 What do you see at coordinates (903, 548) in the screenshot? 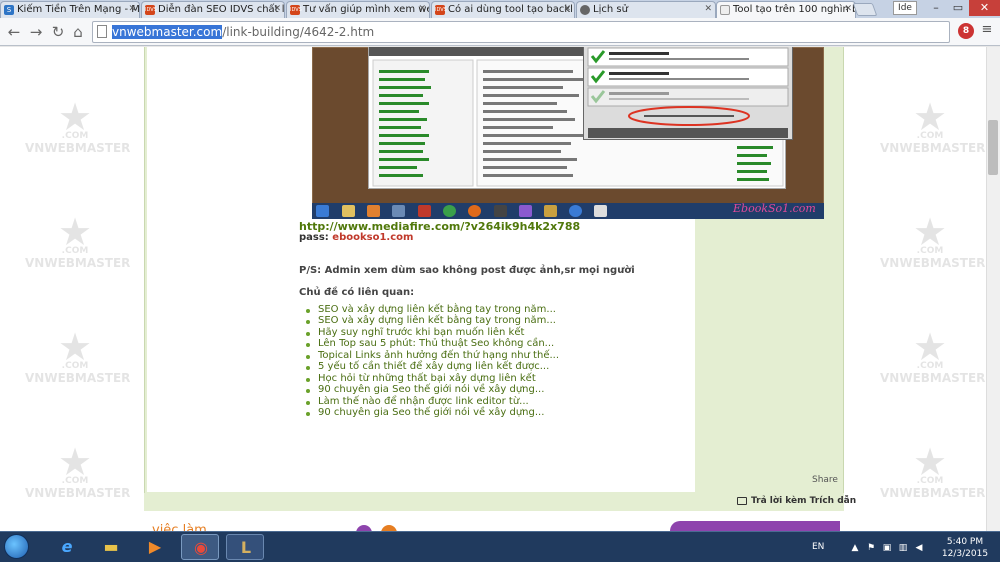
I see `network-icon: ▥` at bounding box center [903, 548].